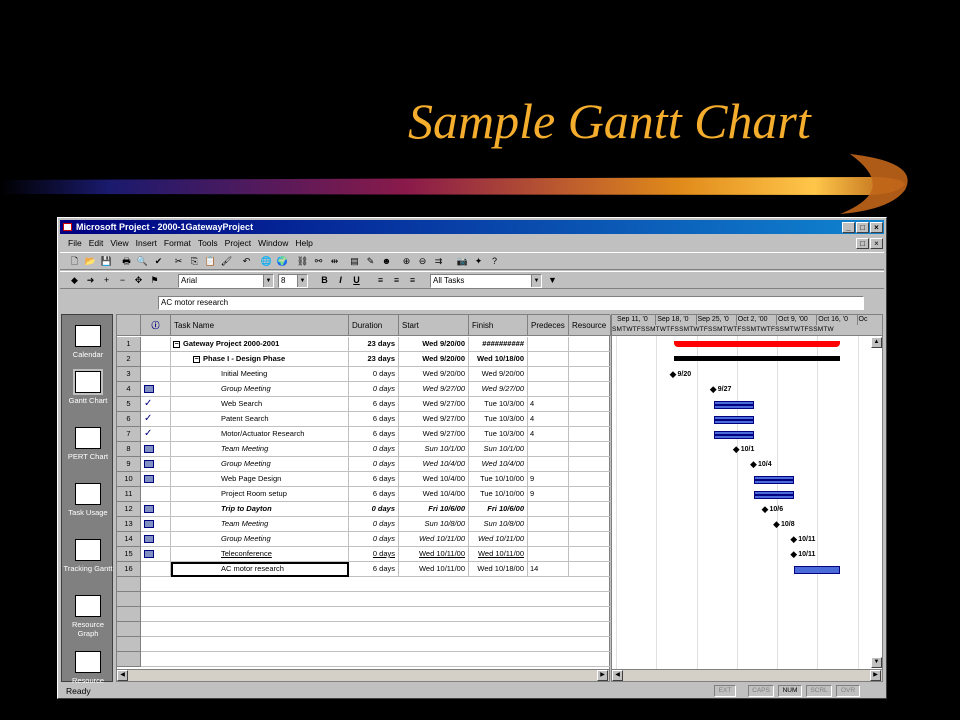  I want to click on col-finish: Finish, so click(498, 325).